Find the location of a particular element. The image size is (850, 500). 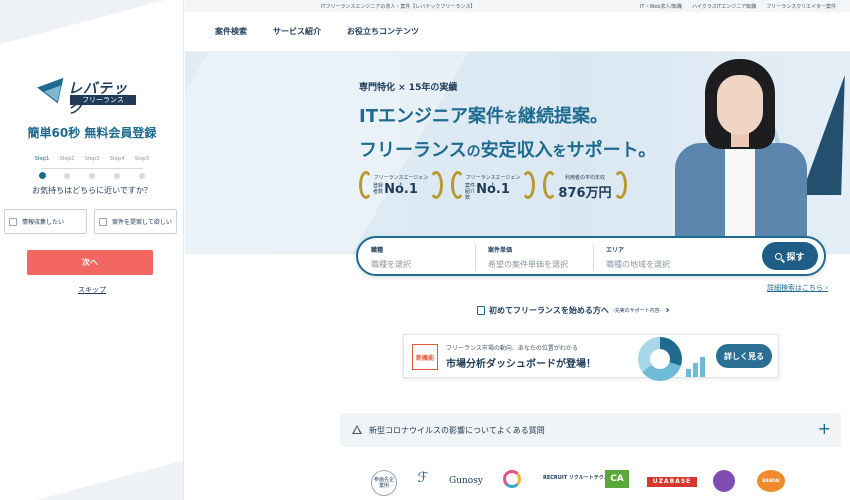

award-badge-introductions: フリーランスエージェント 案件紹介数 No.1 is located at coordinates (493, 186).